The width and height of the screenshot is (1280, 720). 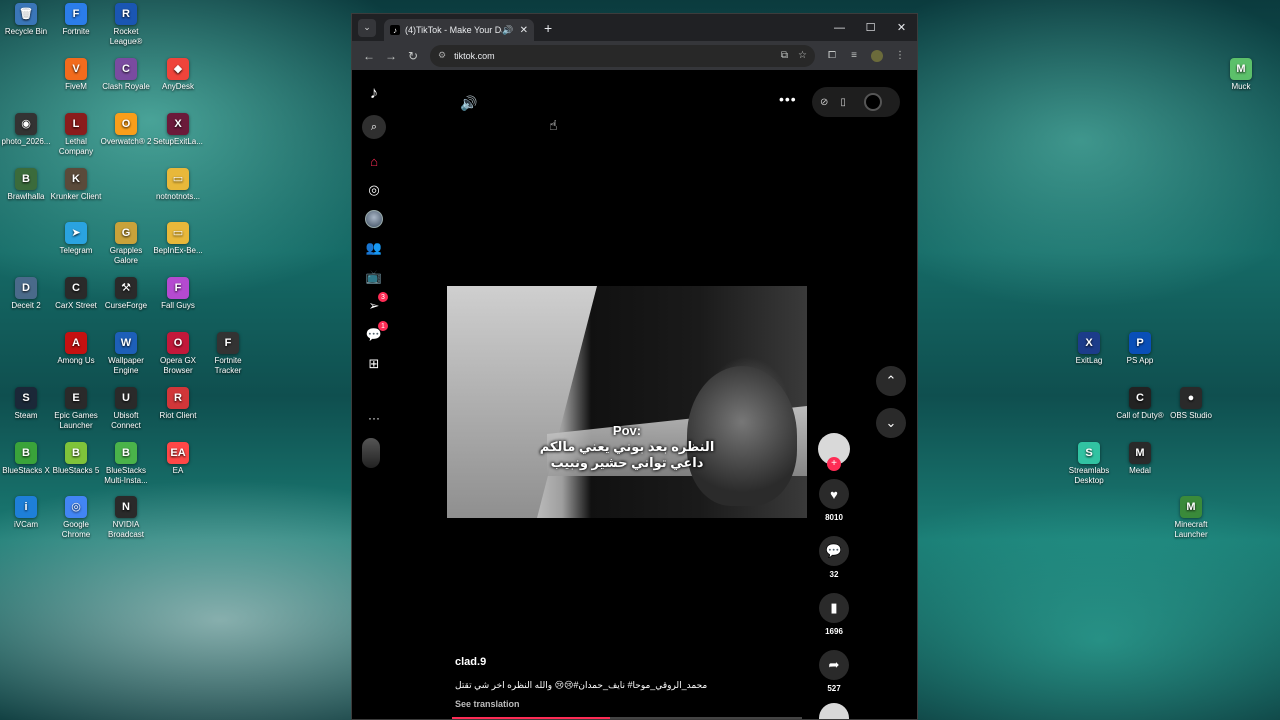 What do you see at coordinates (442, 55) in the screenshot?
I see `site-info-icon: ⚙` at bounding box center [442, 55].